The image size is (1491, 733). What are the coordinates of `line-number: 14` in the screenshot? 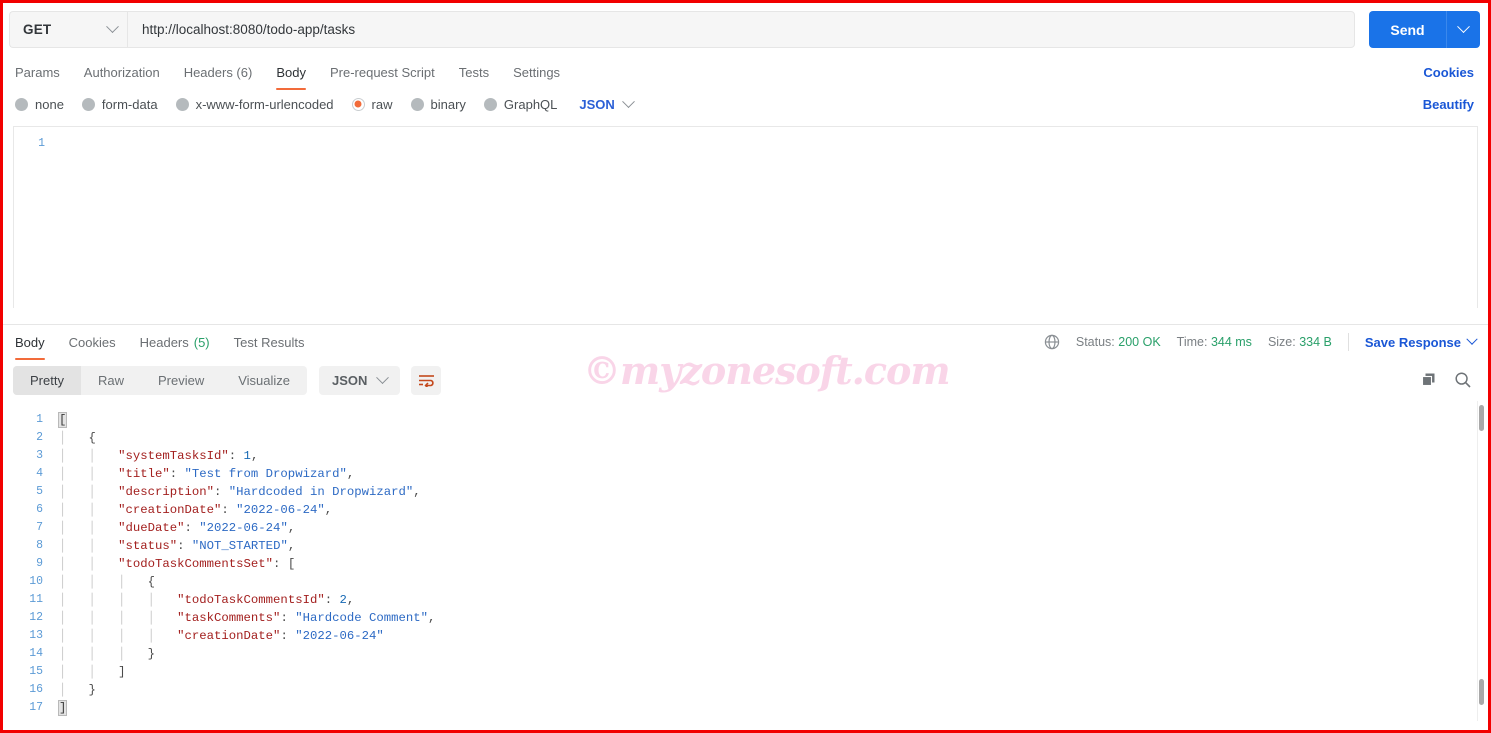 It's located at (36, 653).